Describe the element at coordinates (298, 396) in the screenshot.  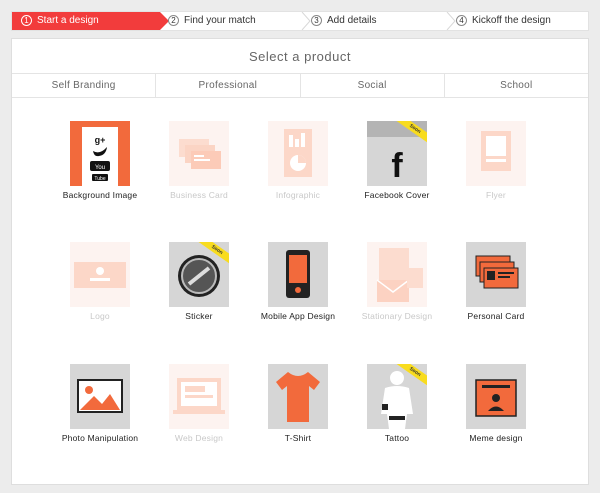
I see `tshirt-icon` at that location.